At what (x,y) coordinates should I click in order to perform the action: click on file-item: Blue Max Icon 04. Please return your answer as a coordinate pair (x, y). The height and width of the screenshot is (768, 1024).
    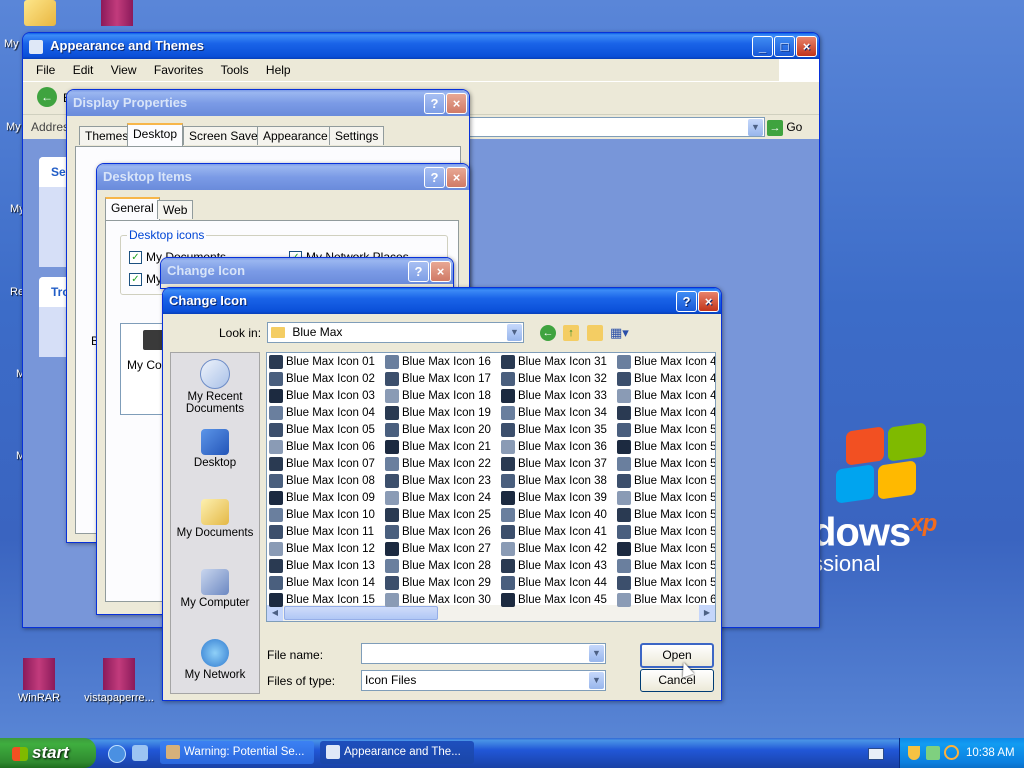
    Looking at the image, I should click on (327, 413).